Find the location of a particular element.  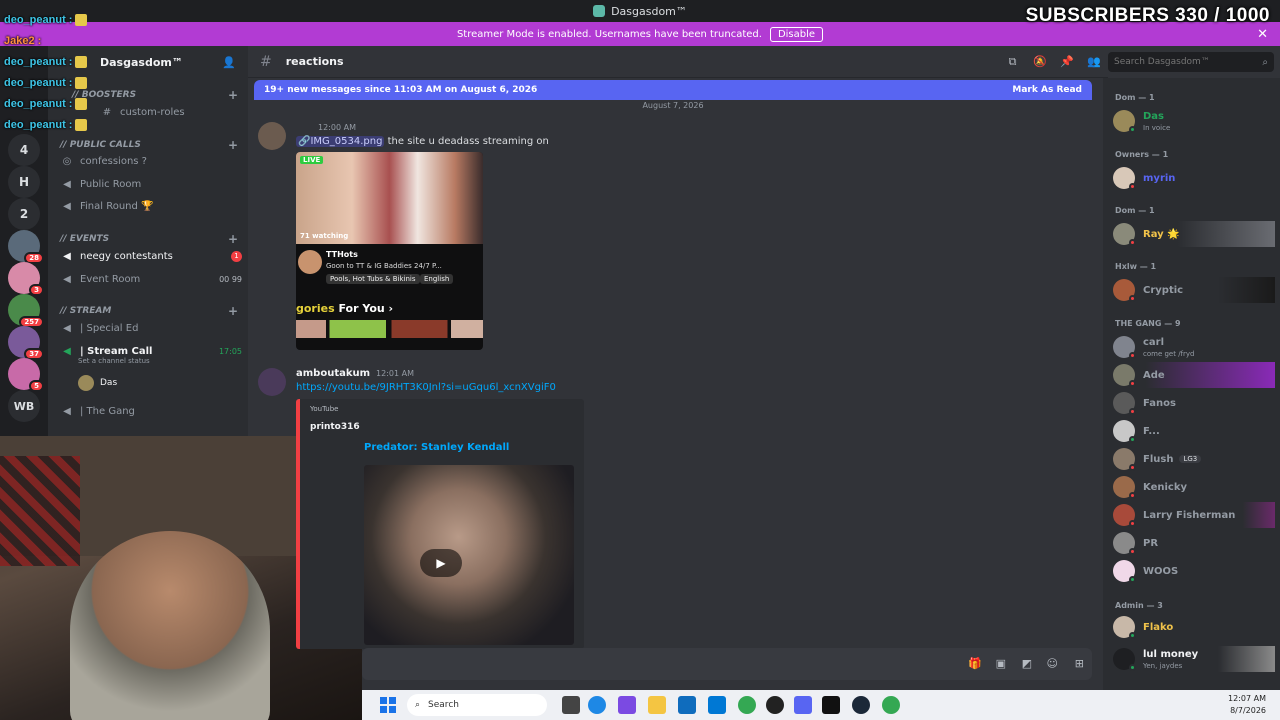

video-thumbnail: ▶ is located at coordinates (469, 555).